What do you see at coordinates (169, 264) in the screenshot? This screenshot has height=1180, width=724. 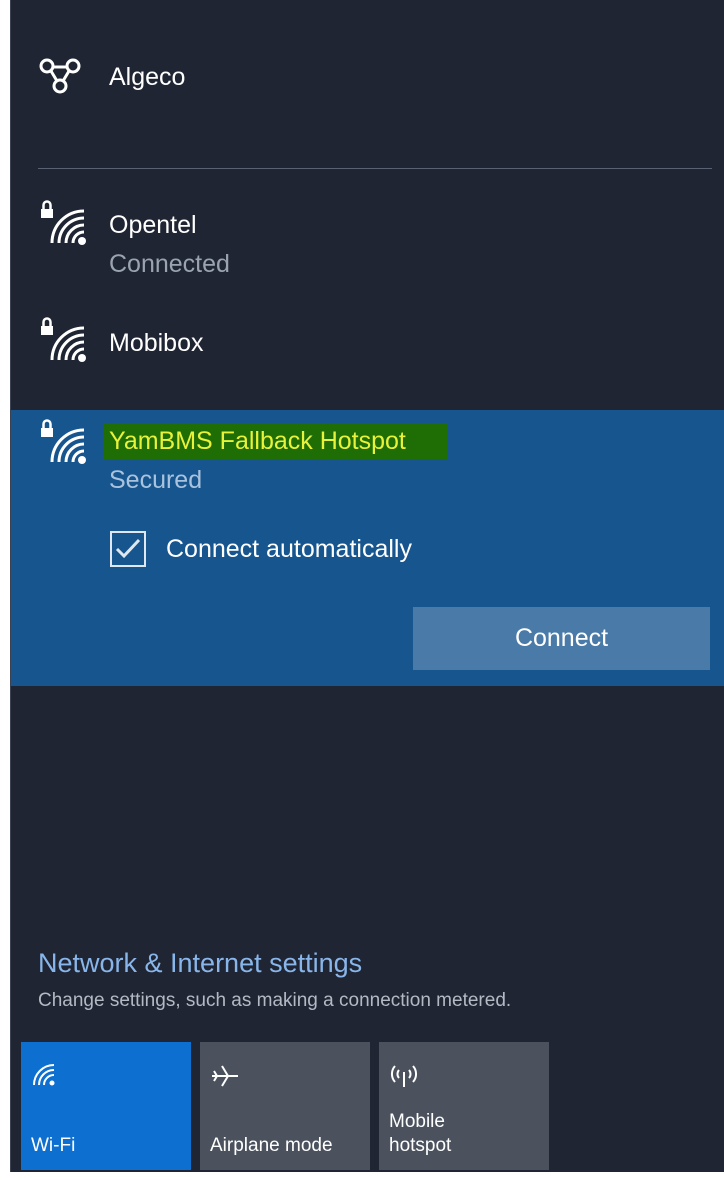 I see `network-status: Connected` at bounding box center [169, 264].